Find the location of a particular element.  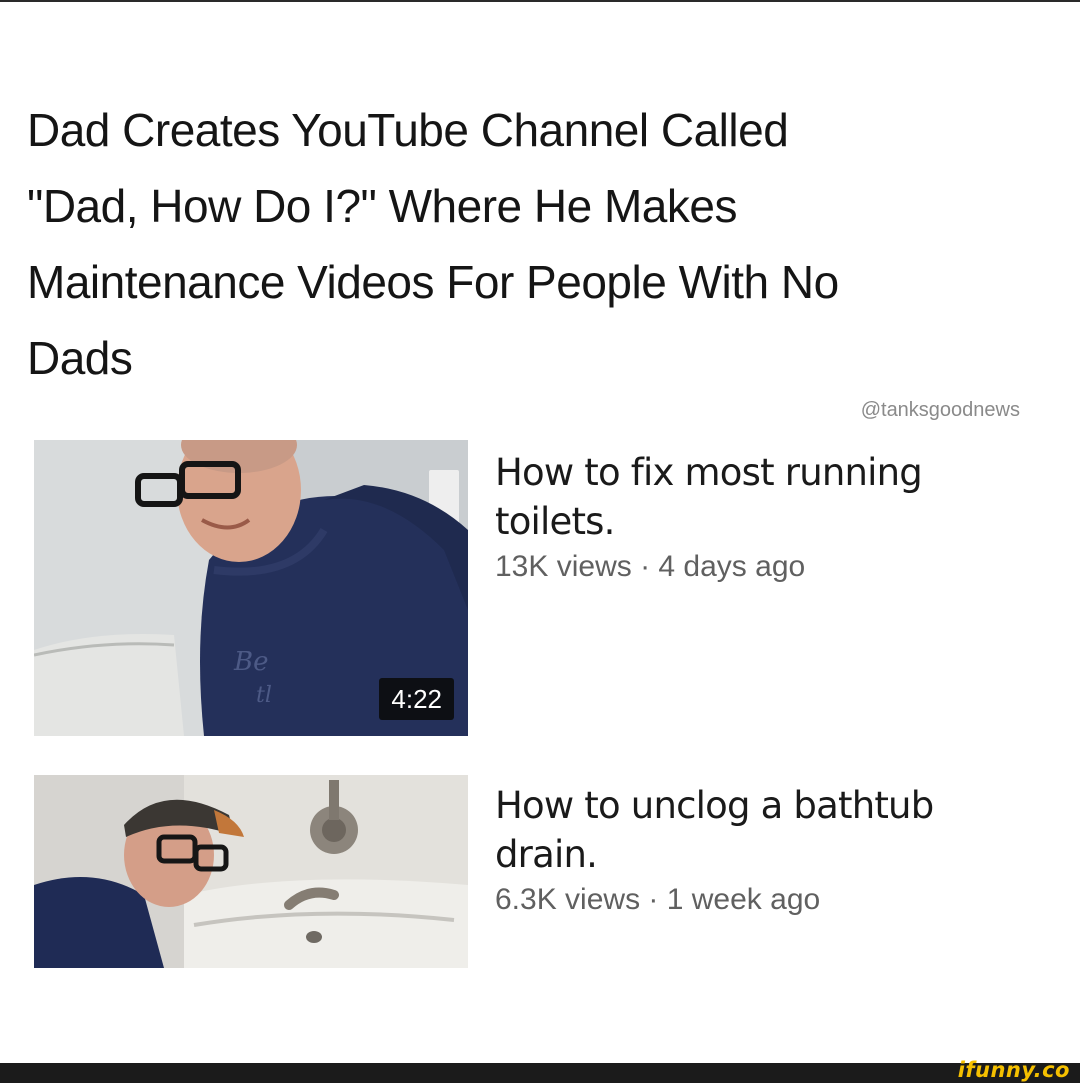

video-thumbnail is located at coordinates (251, 871).